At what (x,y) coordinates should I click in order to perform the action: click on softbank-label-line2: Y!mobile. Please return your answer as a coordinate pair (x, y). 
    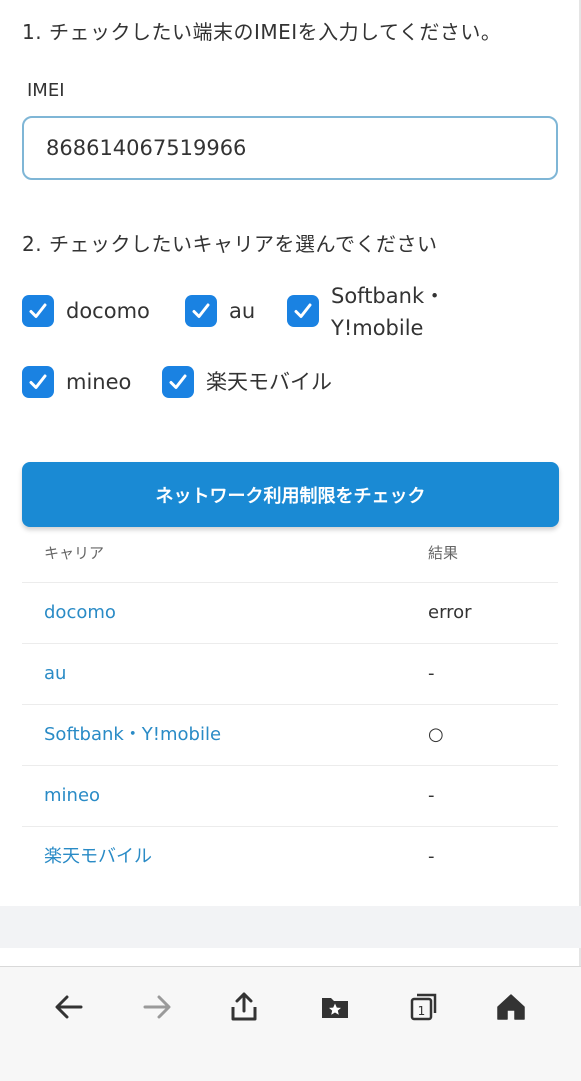
    Looking at the image, I should click on (377, 328).